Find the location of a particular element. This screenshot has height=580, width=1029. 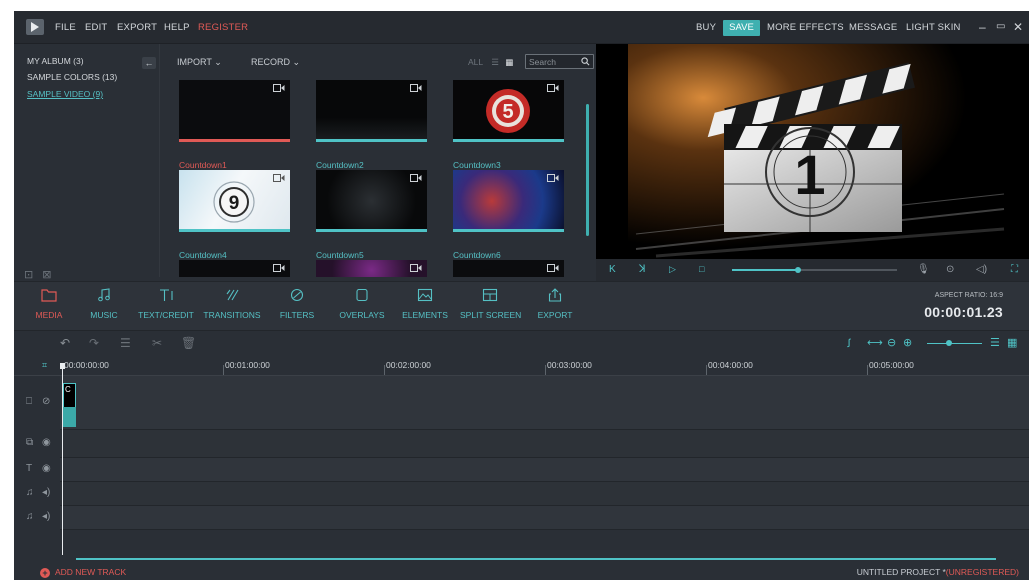

tab-transitions: TRANSITIONS is located at coordinates (232, 304).